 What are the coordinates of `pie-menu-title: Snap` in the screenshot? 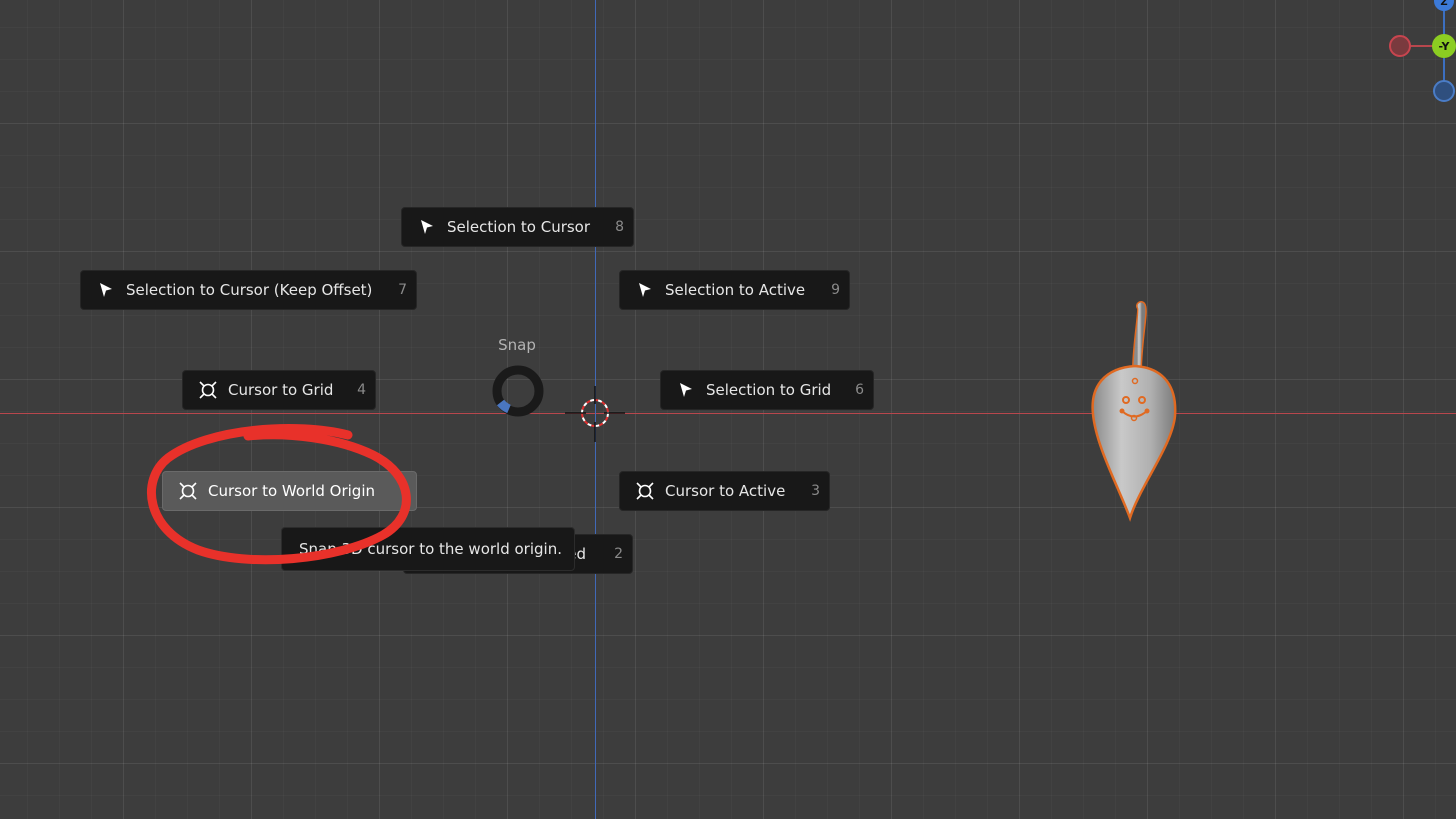 It's located at (517, 345).